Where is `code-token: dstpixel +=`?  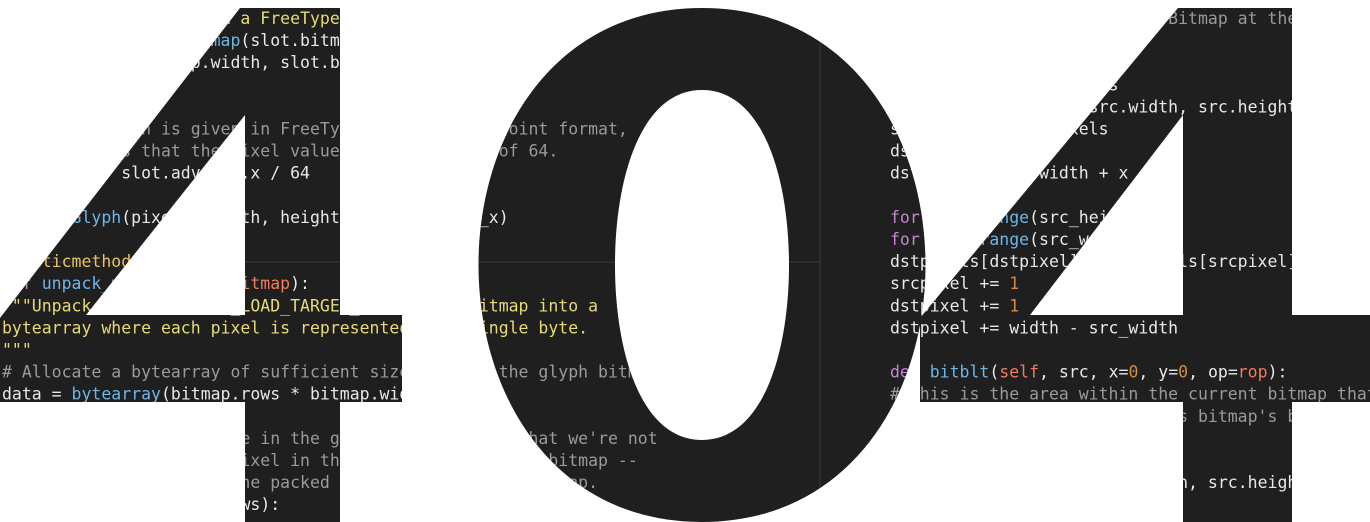 code-token: dstpixel += is located at coordinates (949, 305).